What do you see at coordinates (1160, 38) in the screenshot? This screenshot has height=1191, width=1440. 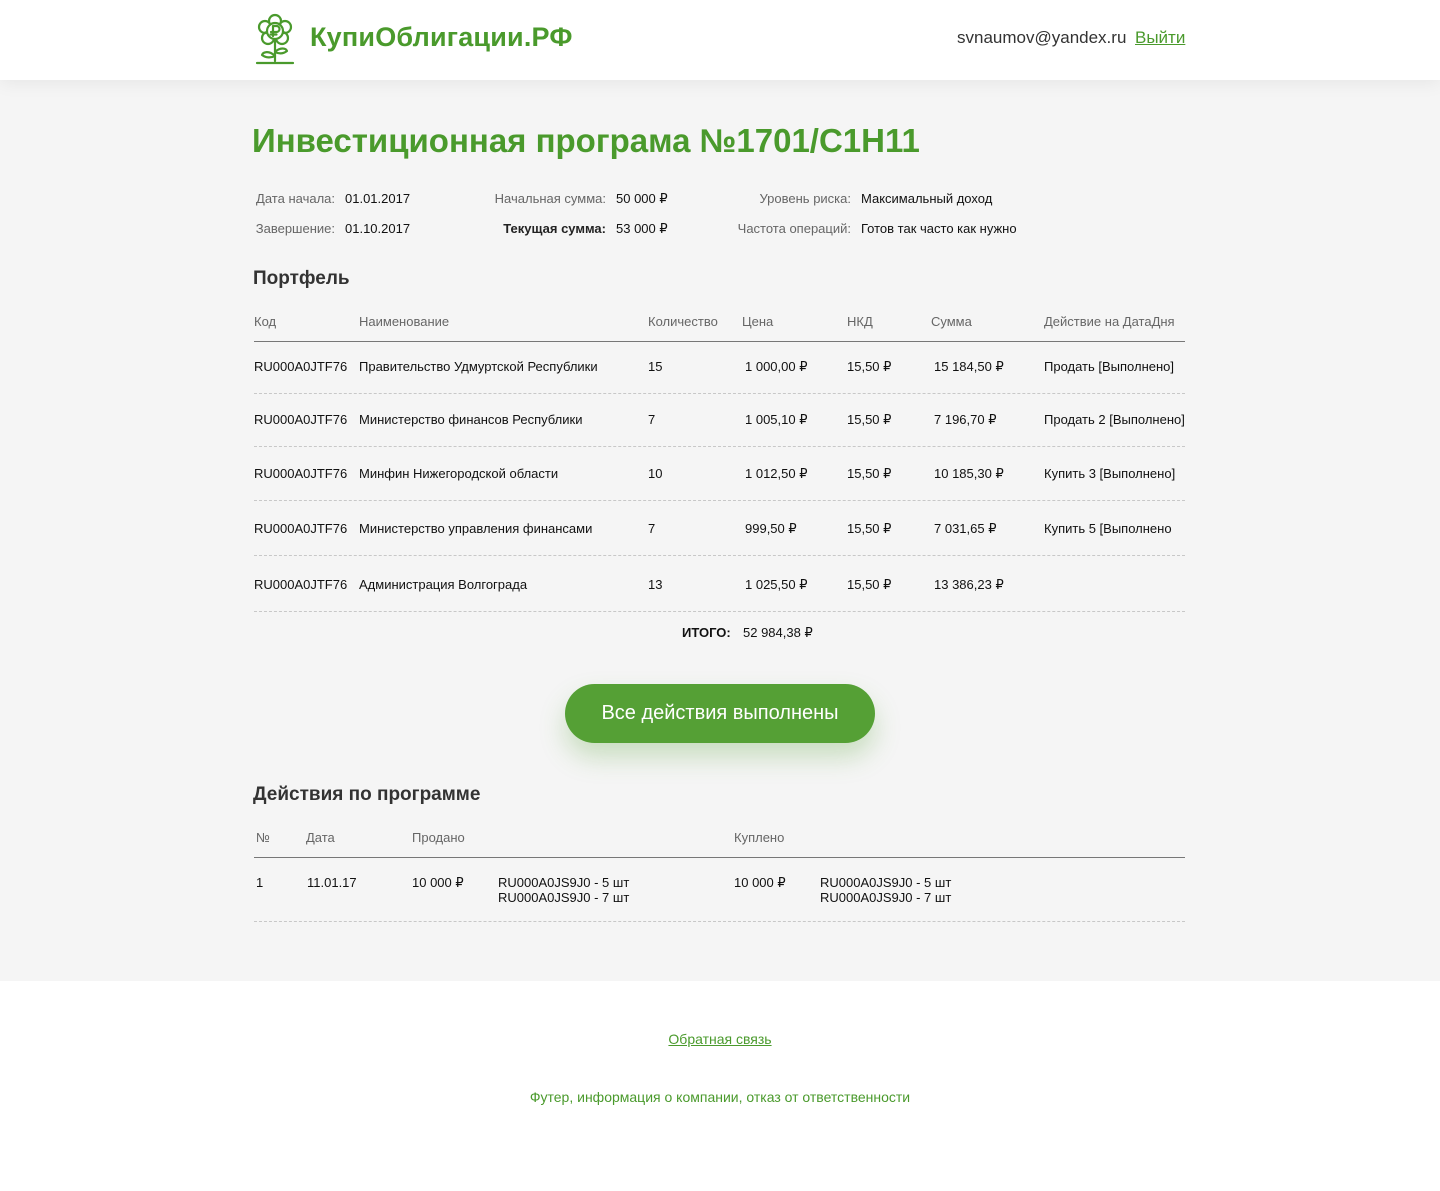 I see `logout-link: Выйти` at bounding box center [1160, 38].